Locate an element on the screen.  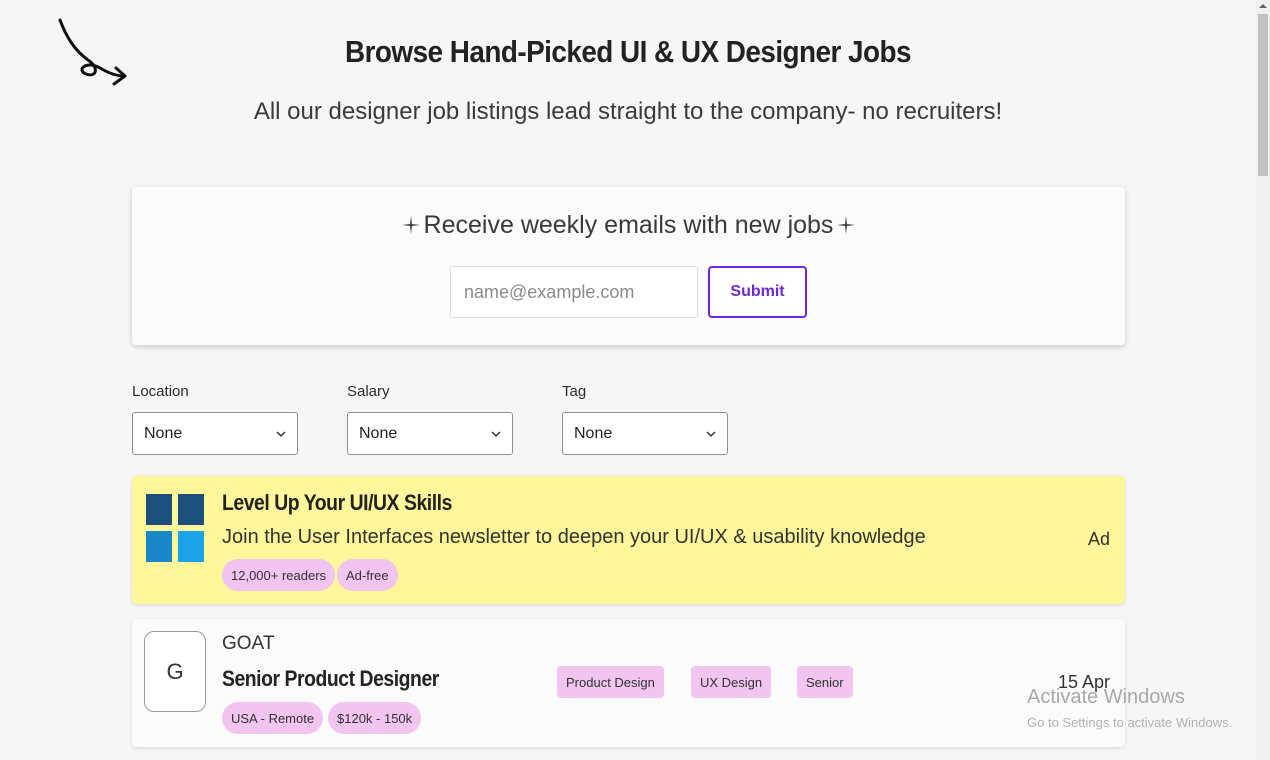
location-select-value: None is located at coordinates (163, 433).